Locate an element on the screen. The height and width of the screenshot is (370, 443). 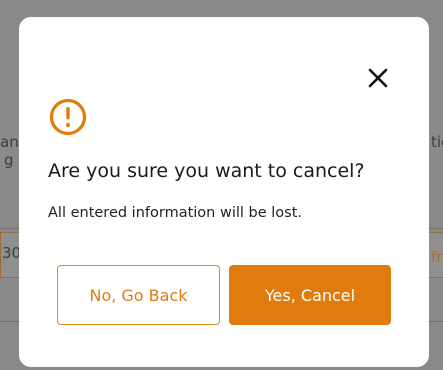
close-icon is located at coordinates (378, 78).